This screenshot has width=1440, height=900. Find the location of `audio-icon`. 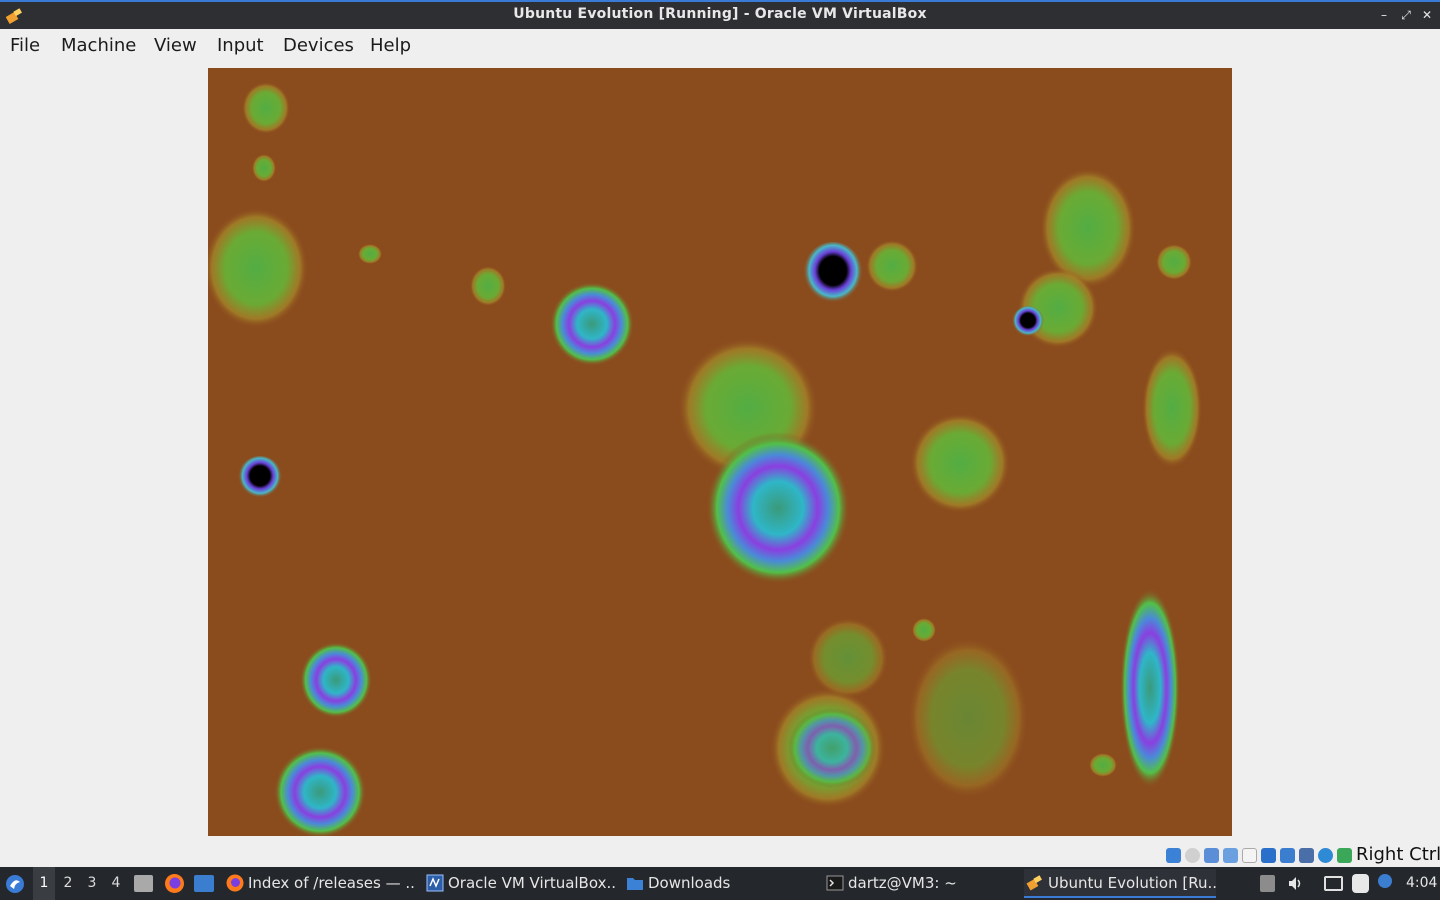

audio-icon is located at coordinates (1211, 855).